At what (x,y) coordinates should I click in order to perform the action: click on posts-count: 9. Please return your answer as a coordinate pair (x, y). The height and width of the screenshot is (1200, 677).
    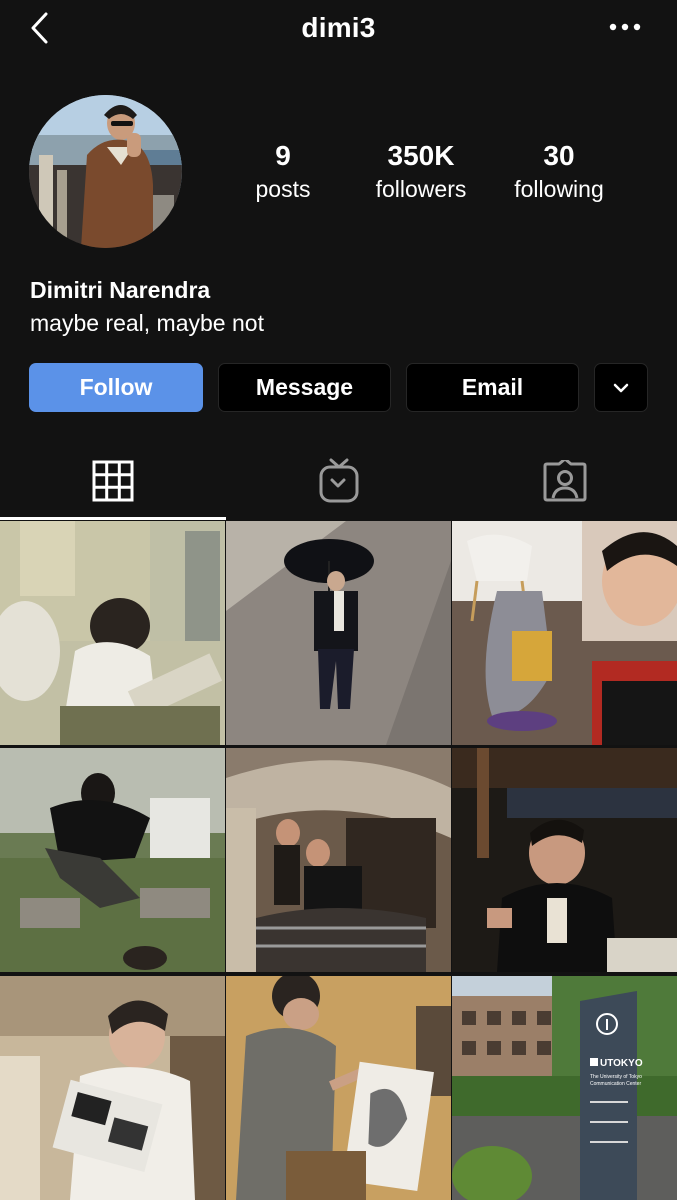
    Looking at the image, I should click on (283, 155).